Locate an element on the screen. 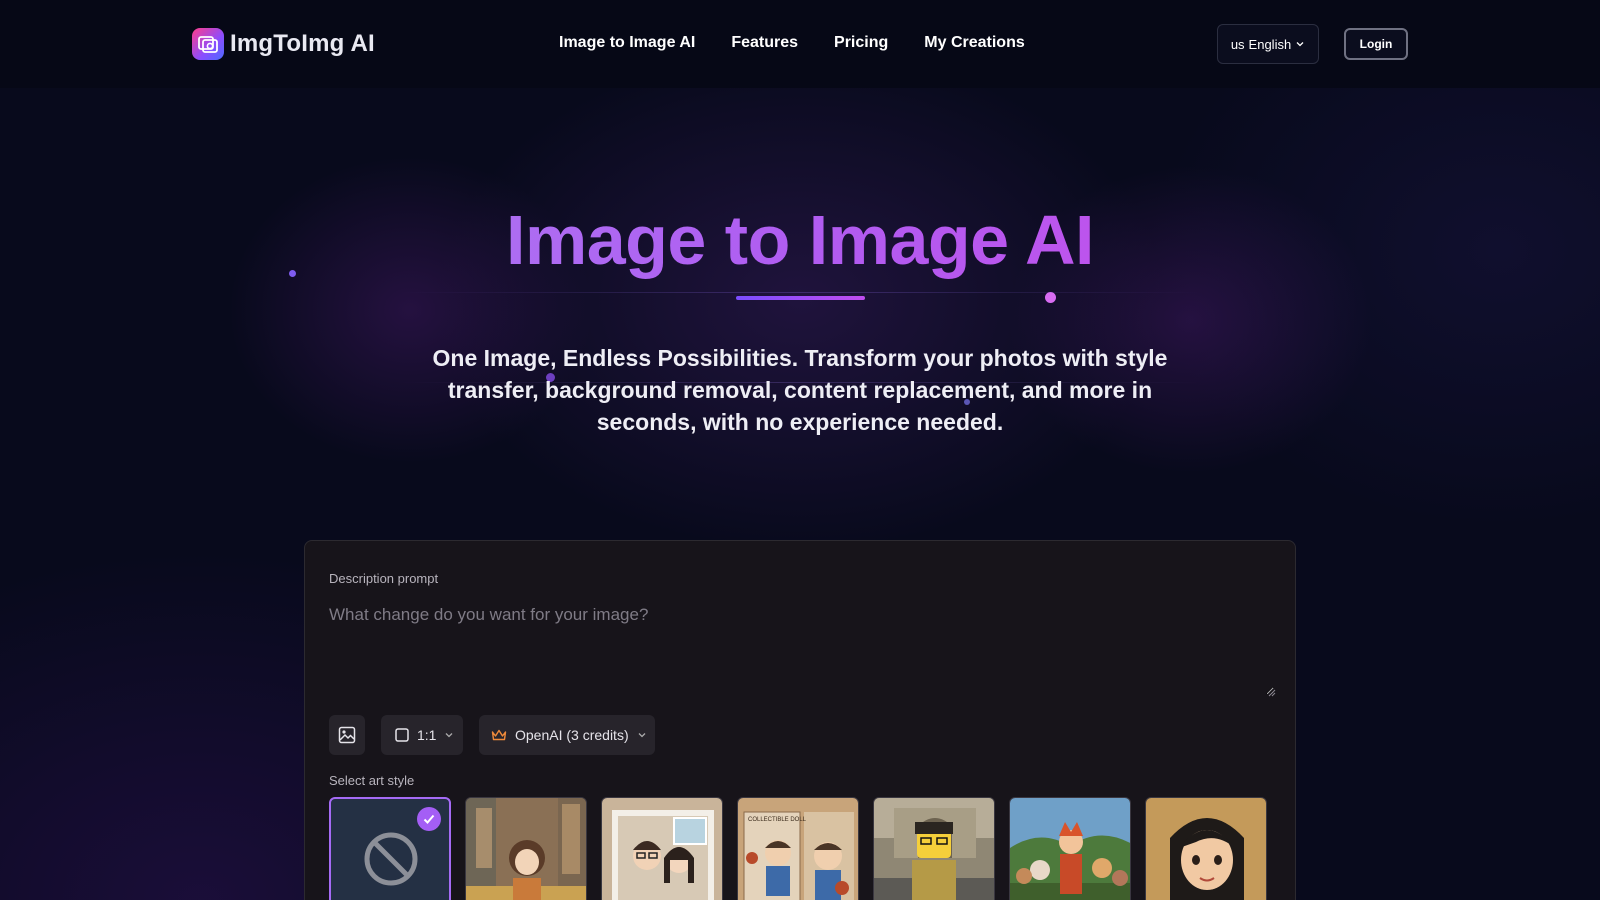 Image resolution: width=1600 pixels, height=900 pixels. language-select: us English is located at coordinates (1268, 44).